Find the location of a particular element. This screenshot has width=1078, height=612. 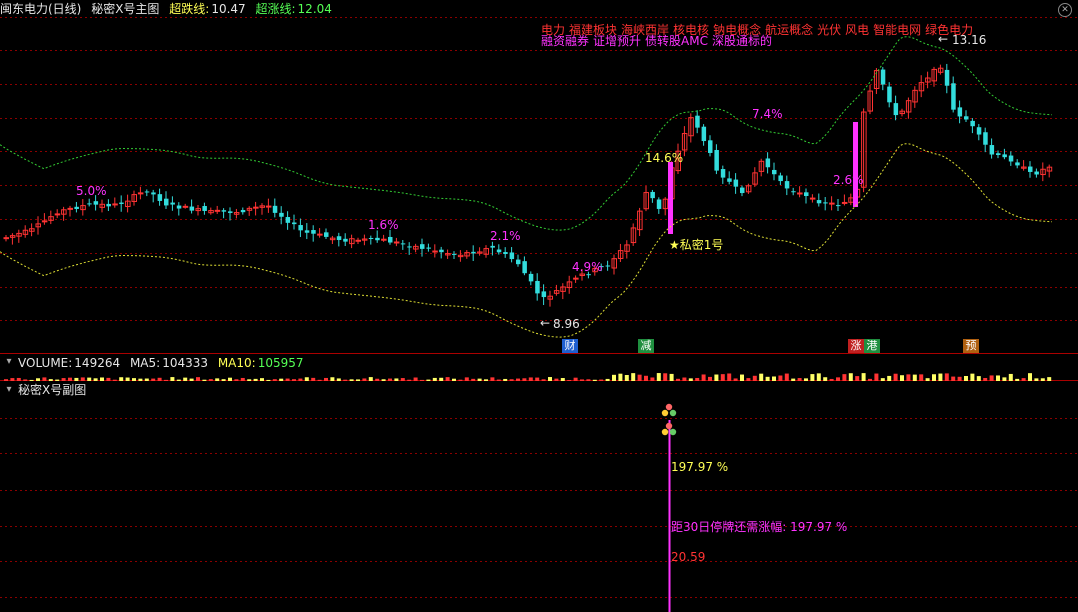

concept-tag: 证增预升 is located at coordinates (617, 41).